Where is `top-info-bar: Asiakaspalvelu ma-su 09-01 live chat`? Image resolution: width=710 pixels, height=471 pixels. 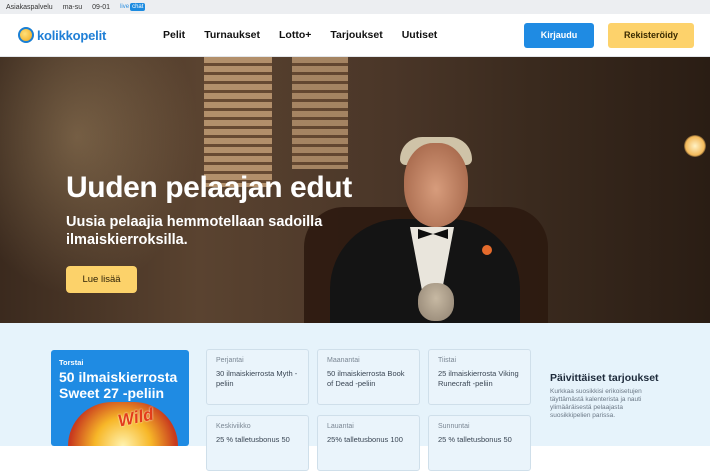
top-info-bar: Asiakaspalvelu ma-su 09-01 live chat is located at coordinates (355, 7).